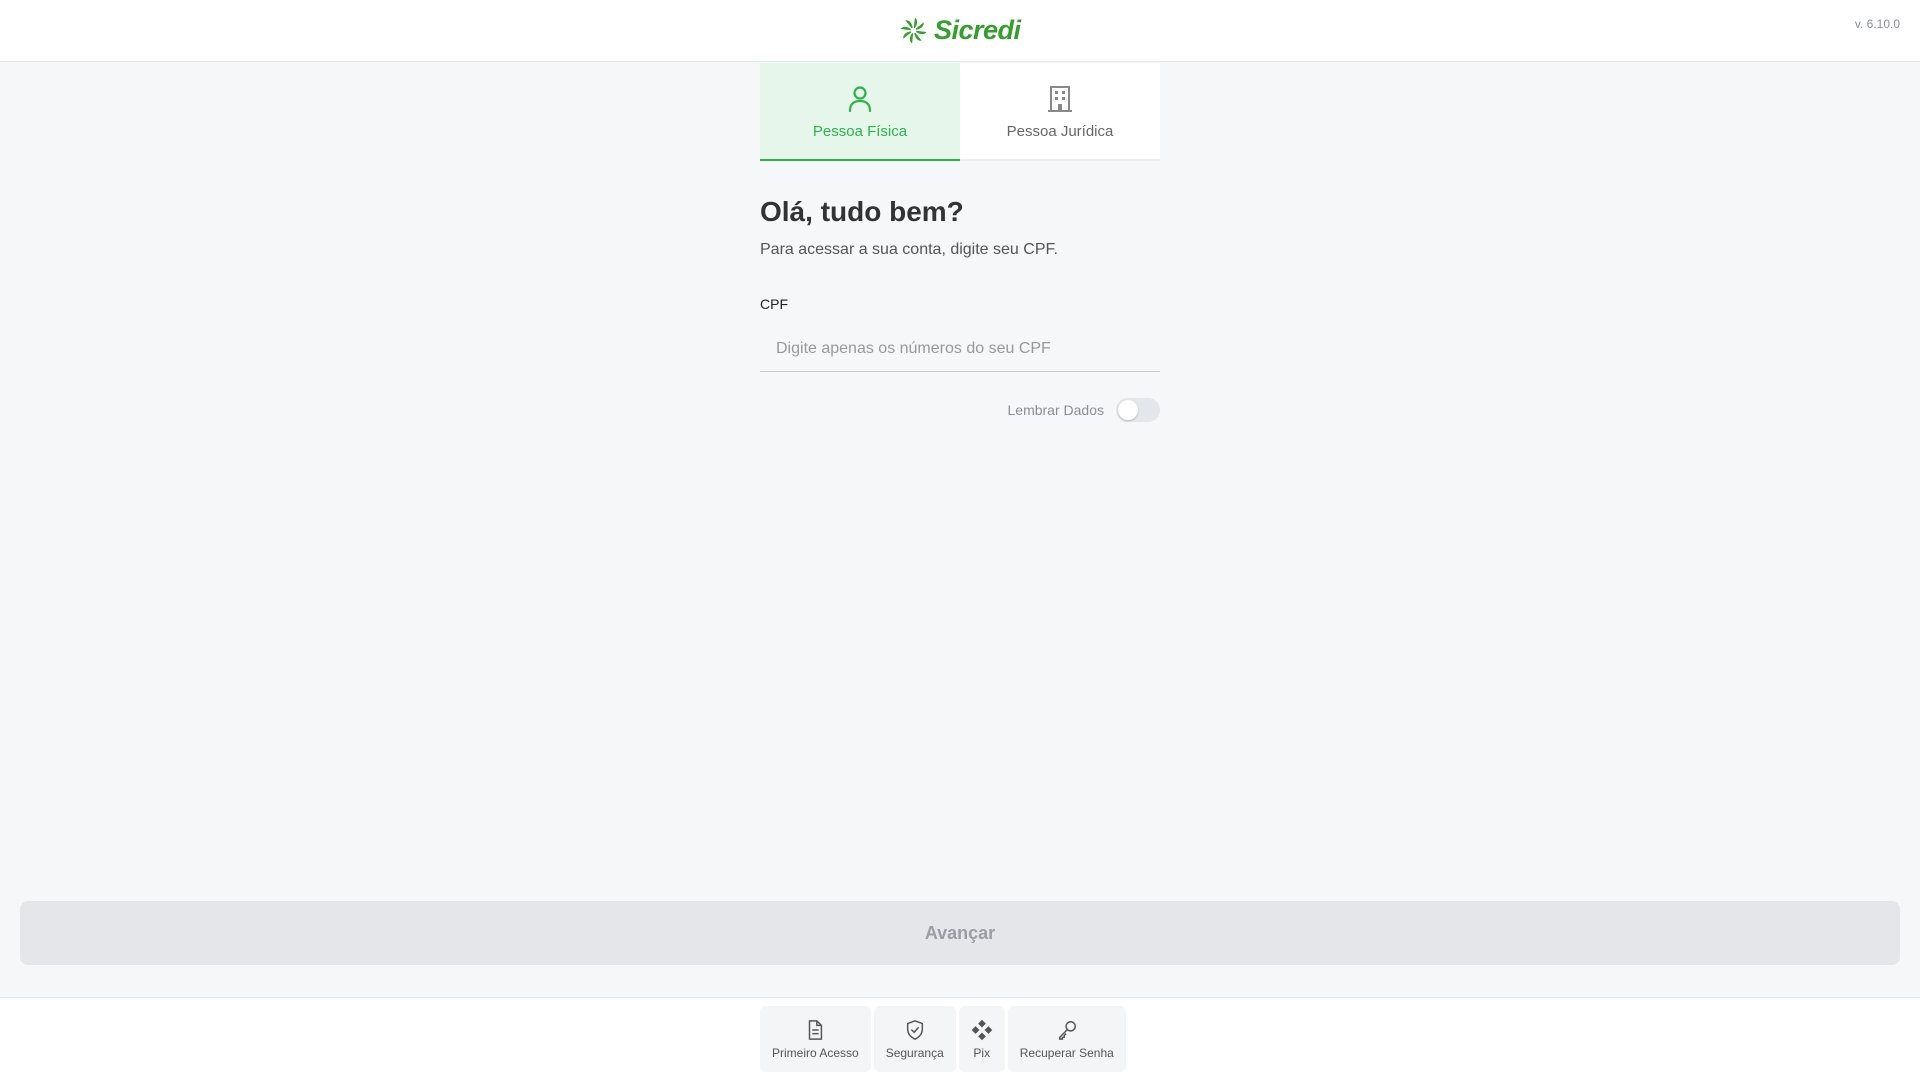 The height and width of the screenshot is (1080, 1920). Describe the element at coordinates (914, 1030) in the screenshot. I see `shield-check-icon` at that location.